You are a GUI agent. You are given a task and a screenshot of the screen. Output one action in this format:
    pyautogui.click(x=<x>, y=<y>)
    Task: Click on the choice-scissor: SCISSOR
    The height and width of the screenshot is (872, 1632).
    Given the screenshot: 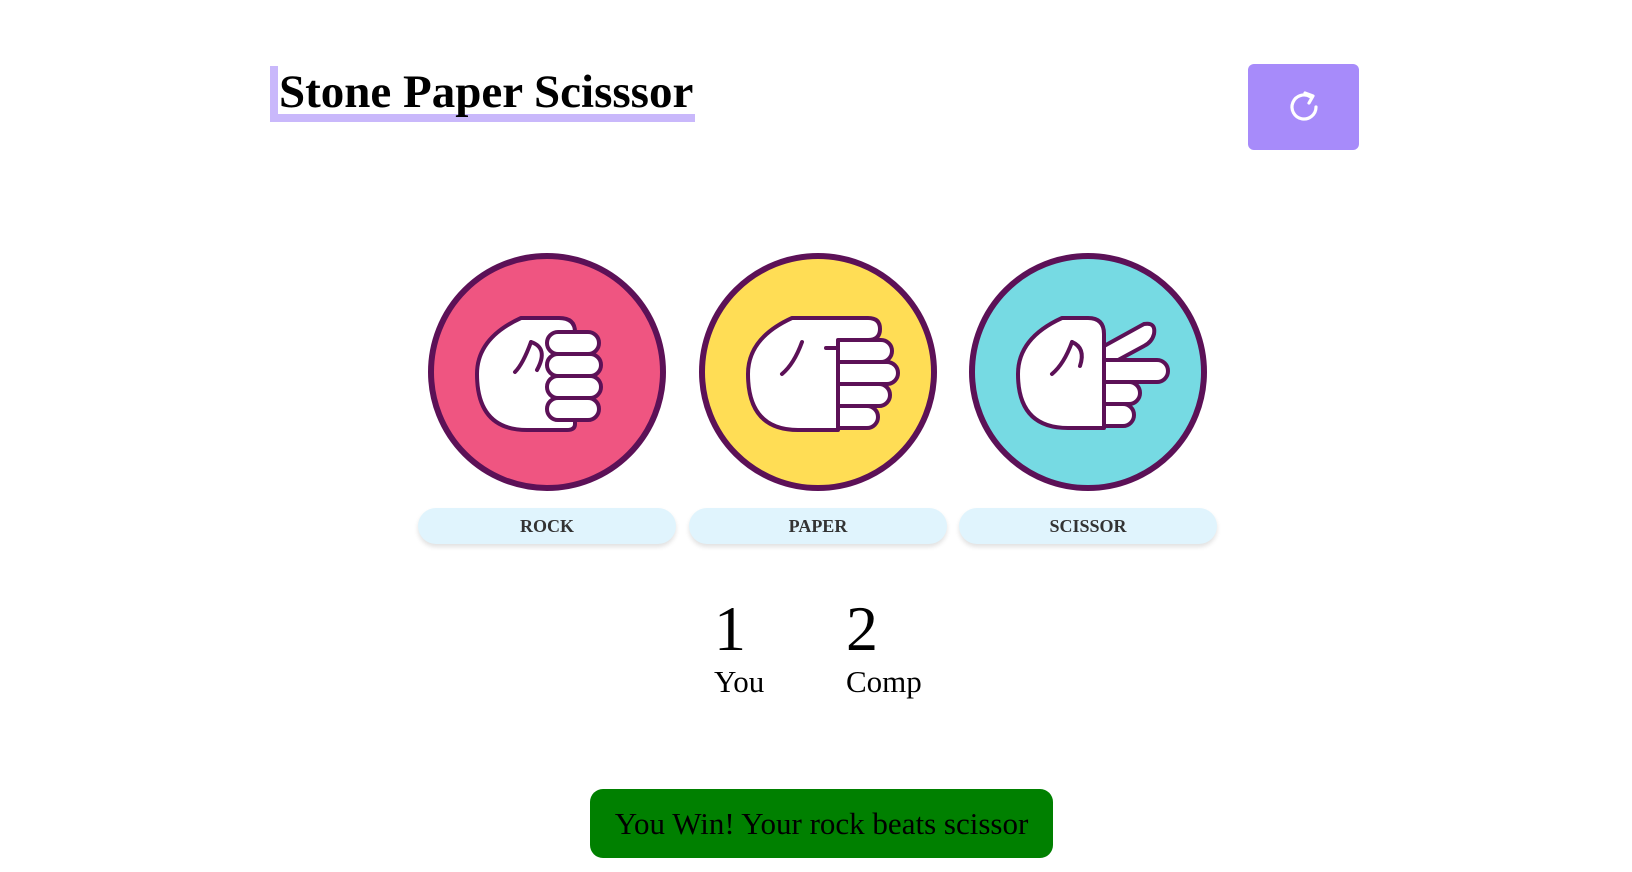 What is the action you would take?
    pyautogui.click(x=1088, y=398)
    